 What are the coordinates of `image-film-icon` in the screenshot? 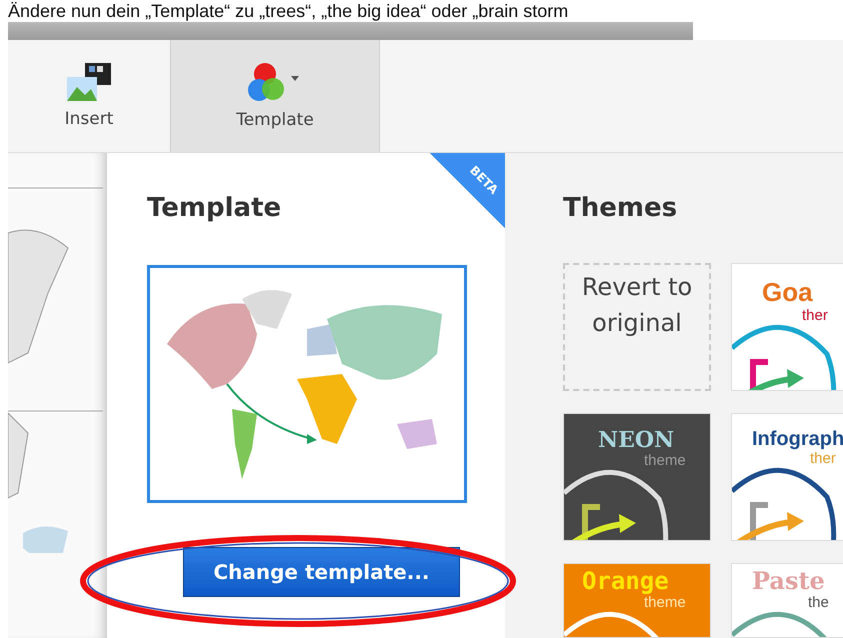 It's located at (89, 83).